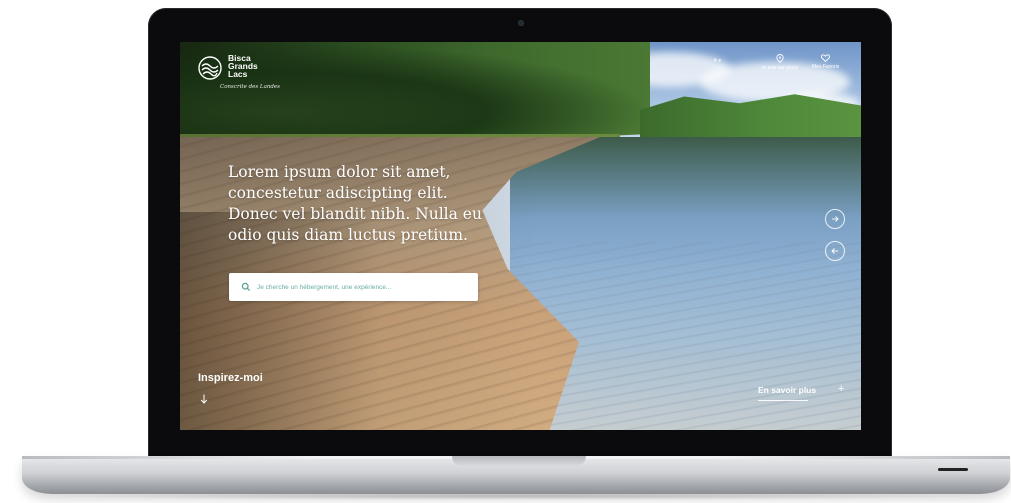 This screenshot has height=503, width=1011. What do you see at coordinates (783, 400) in the screenshot?
I see `learn-more-underline` at bounding box center [783, 400].